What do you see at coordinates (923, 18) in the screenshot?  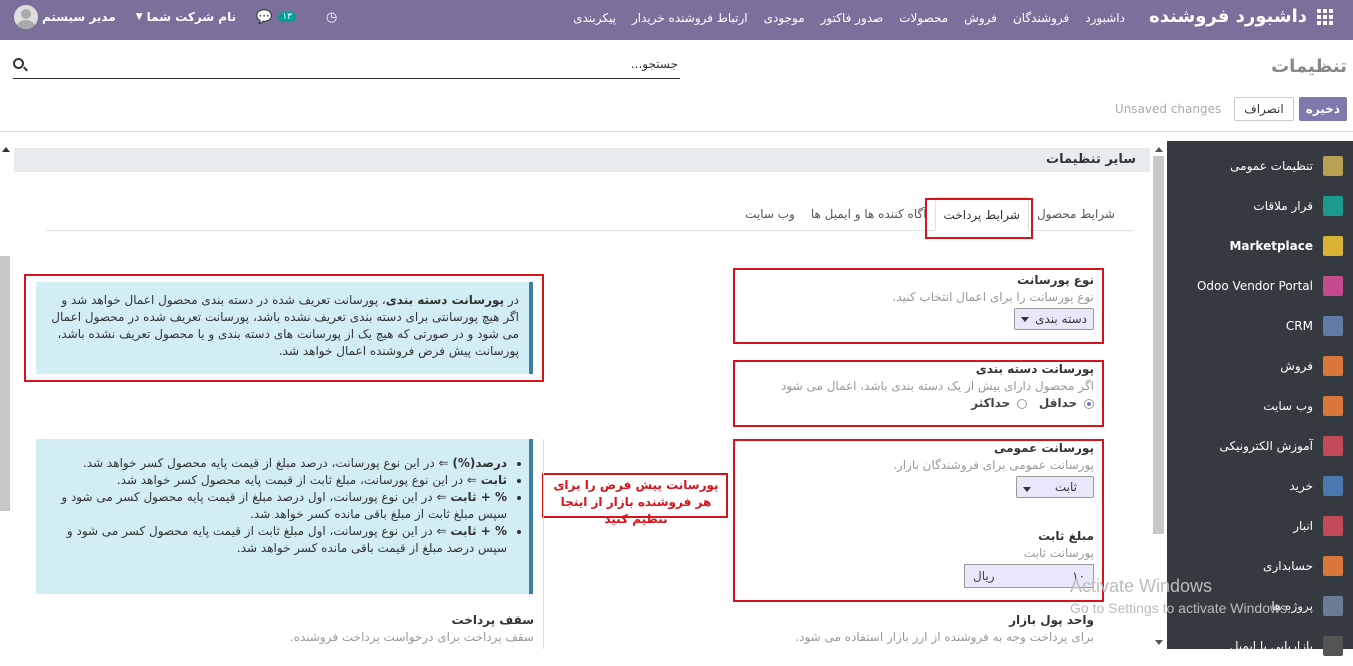 I see `menu-products: محصولات` at bounding box center [923, 18].